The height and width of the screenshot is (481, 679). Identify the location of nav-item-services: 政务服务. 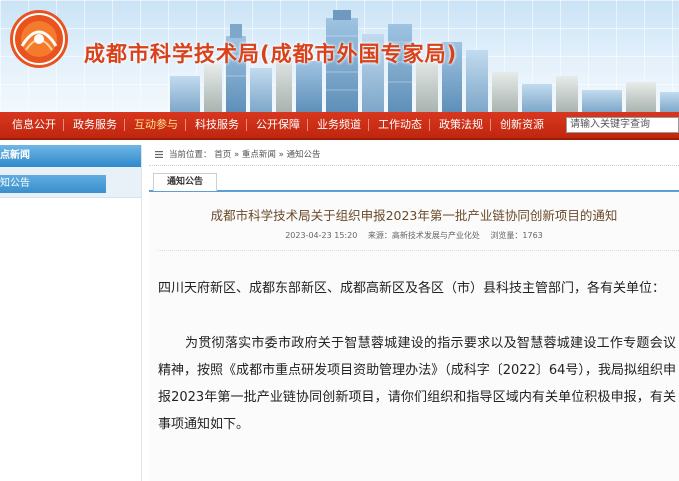
(95, 125).